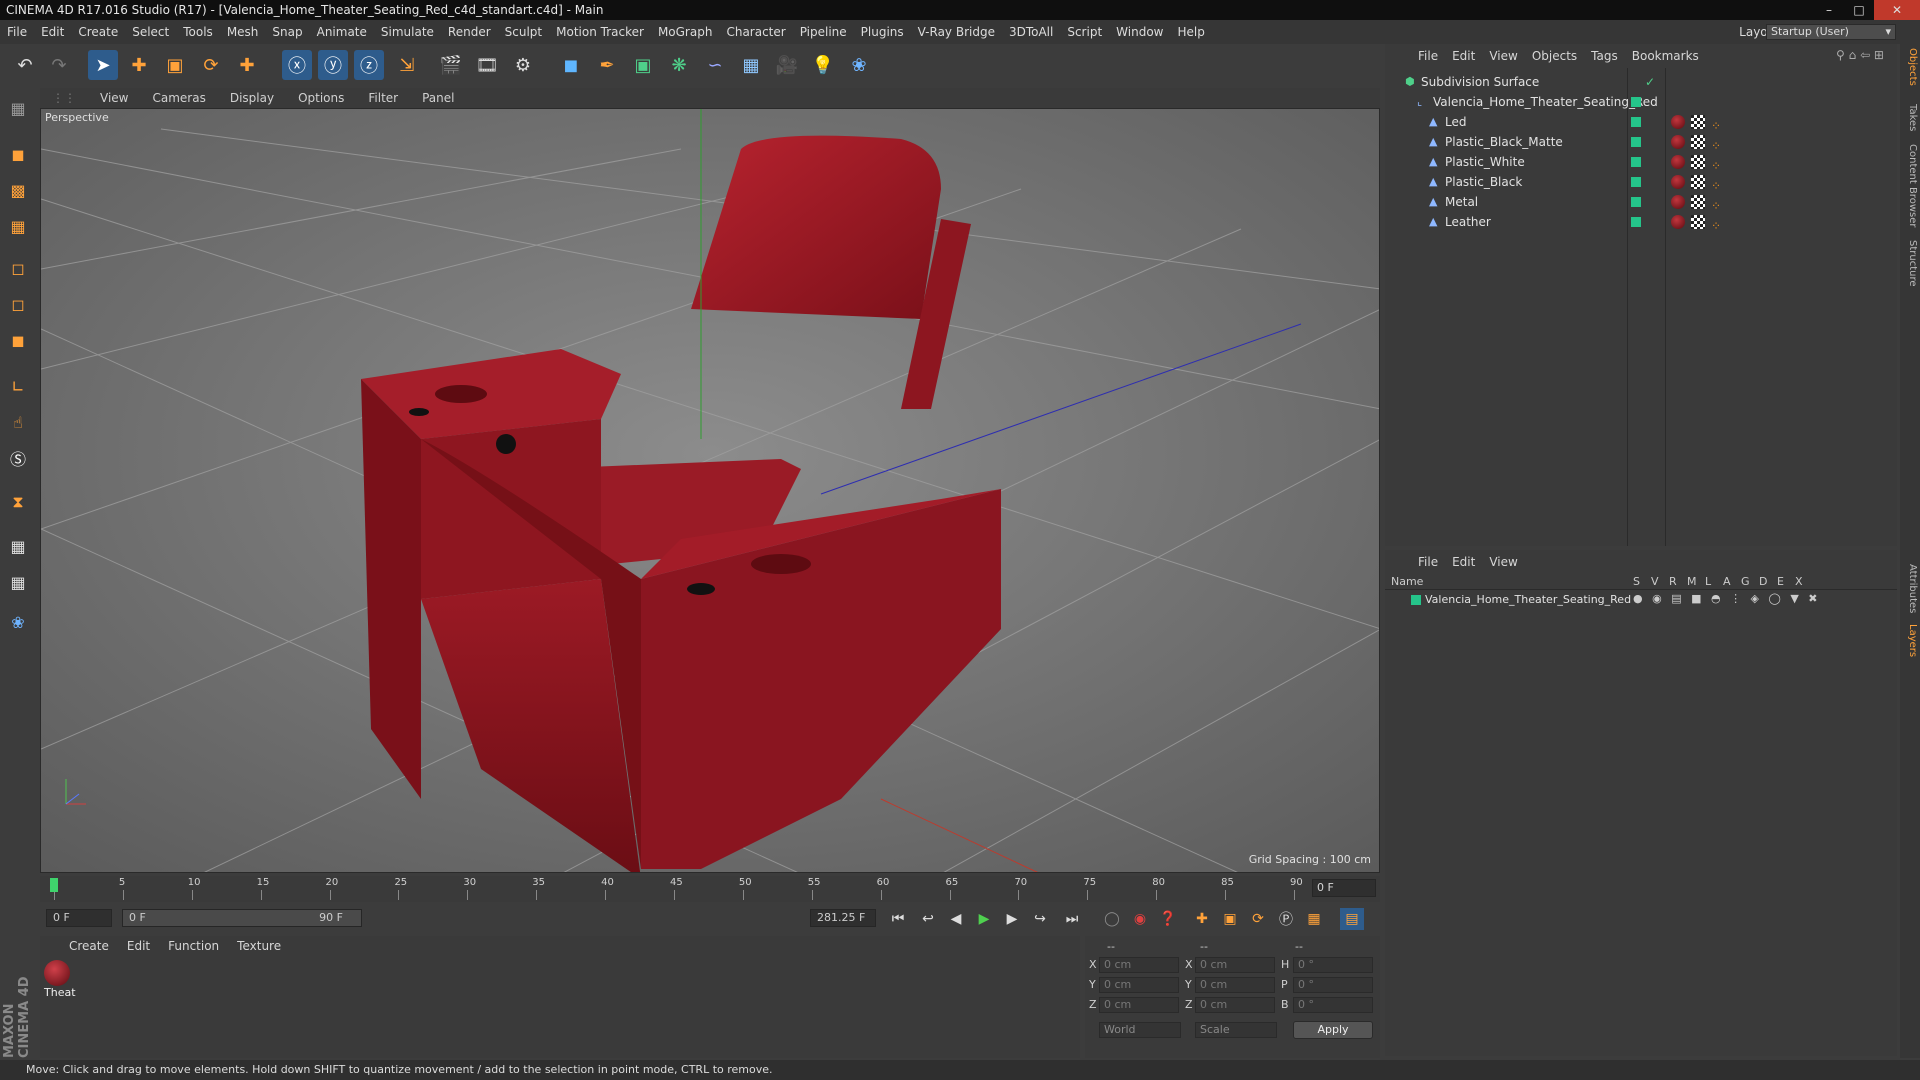 The width and height of the screenshot is (1920, 1080). I want to click on viewport-menu-cameras: Cameras, so click(178, 98).